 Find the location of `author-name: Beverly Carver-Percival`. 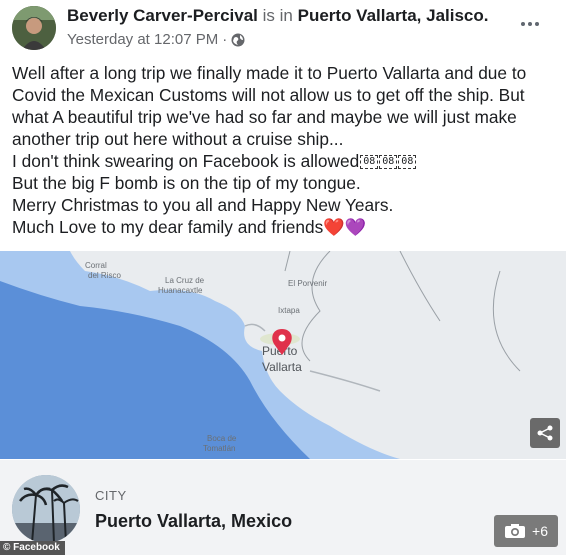

author-name: Beverly Carver-Percival is located at coordinates (162, 15).